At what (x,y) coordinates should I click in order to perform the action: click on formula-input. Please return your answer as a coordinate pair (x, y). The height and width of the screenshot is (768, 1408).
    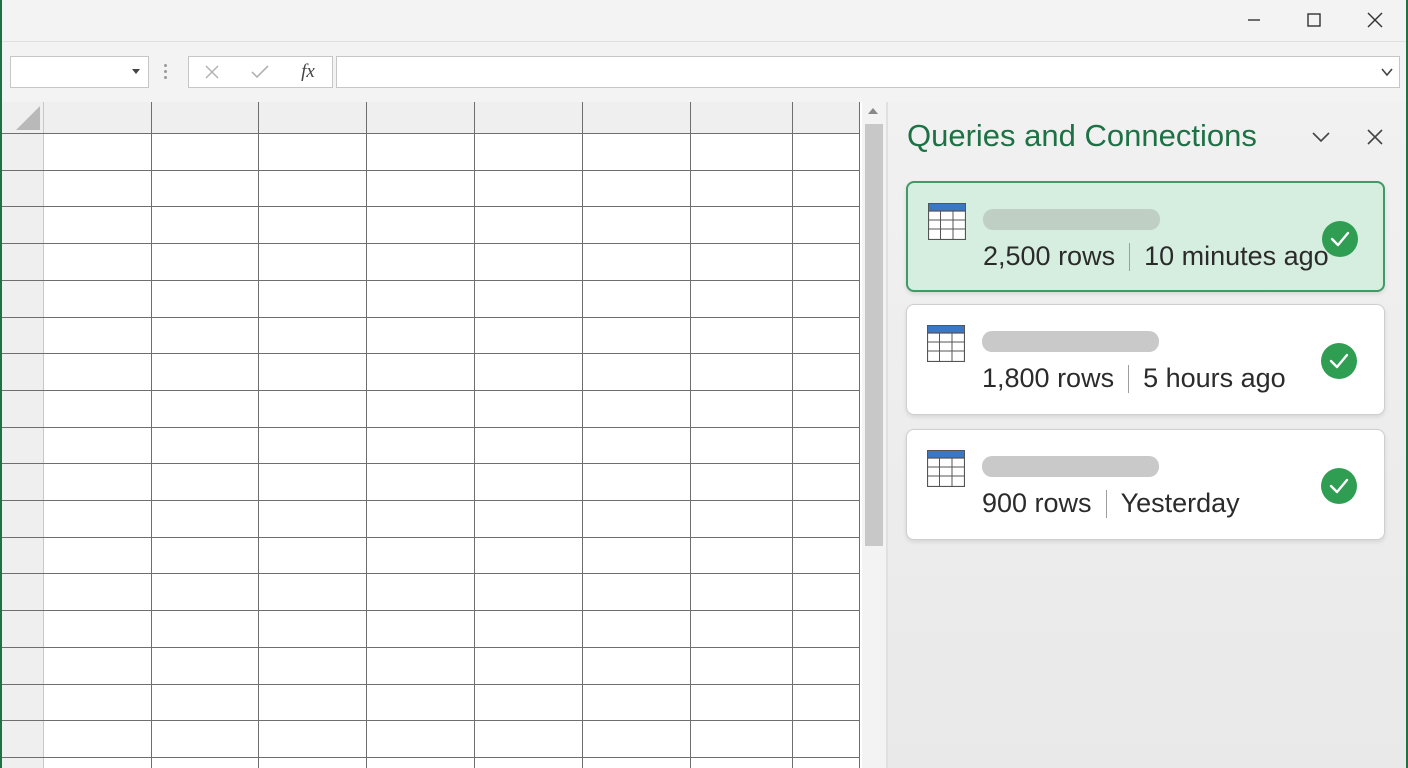
    Looking at the image, I should click on (868, 72).